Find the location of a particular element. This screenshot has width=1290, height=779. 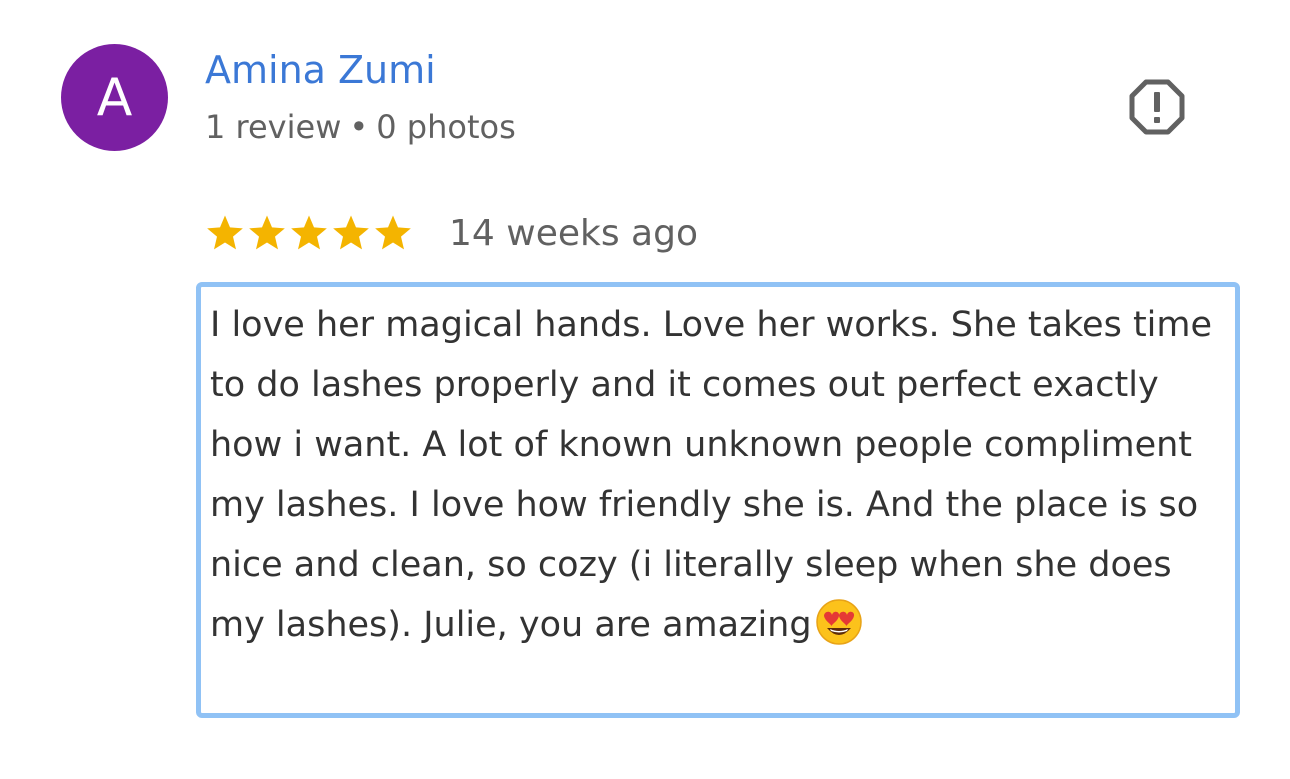

report-icon is located at coordinates (1157, 107).